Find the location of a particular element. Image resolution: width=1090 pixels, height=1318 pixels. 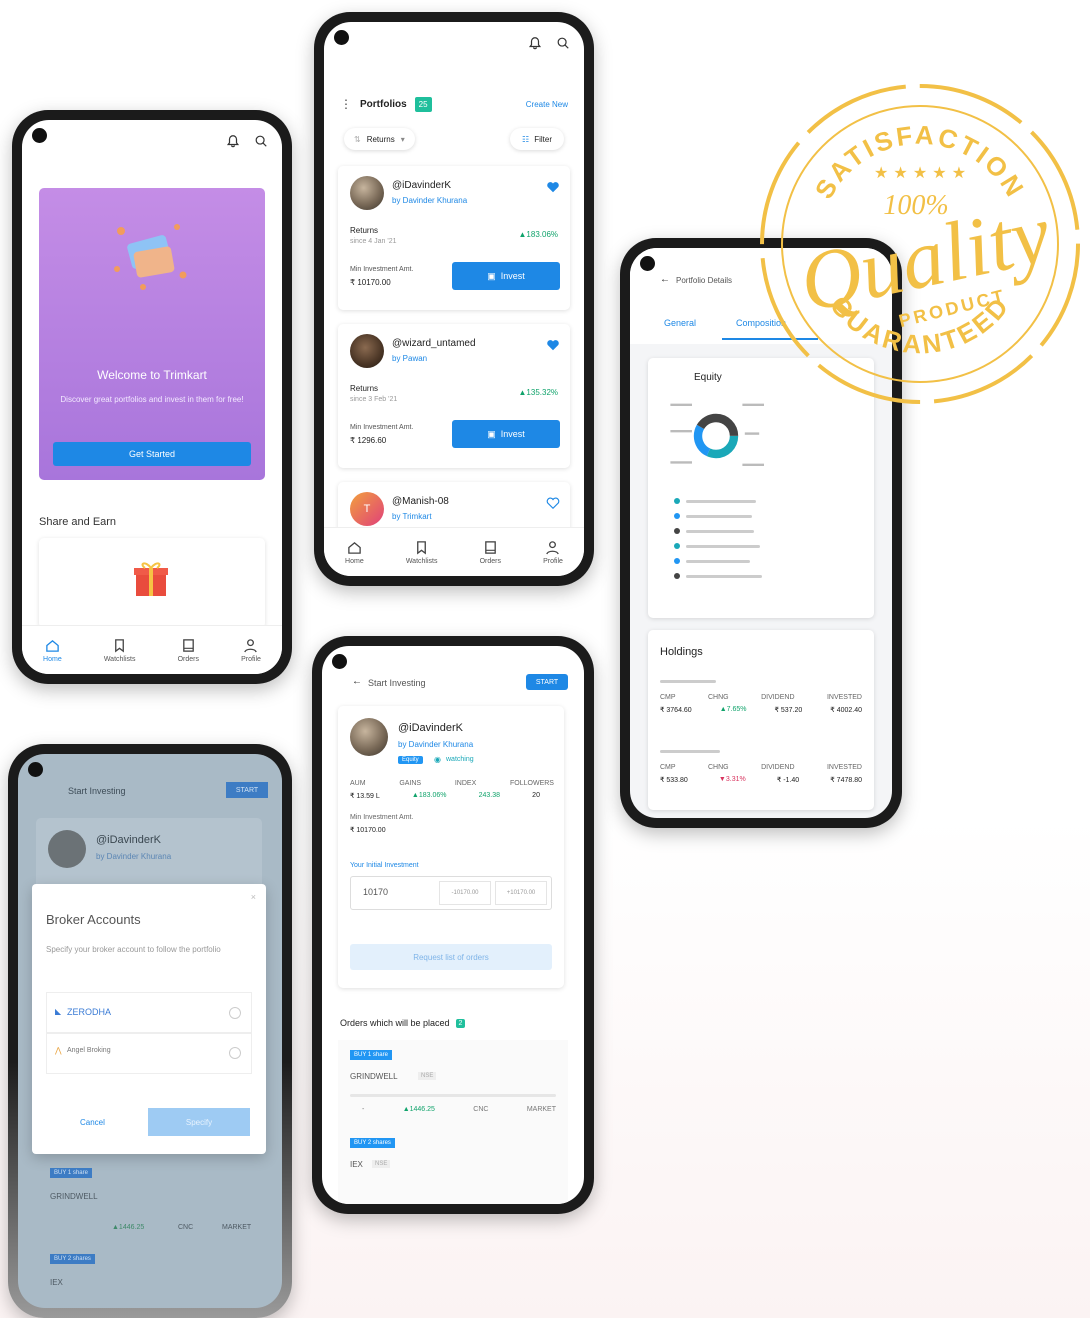

portfolio-author: by Trimkart is located at coordinates (412, 516).